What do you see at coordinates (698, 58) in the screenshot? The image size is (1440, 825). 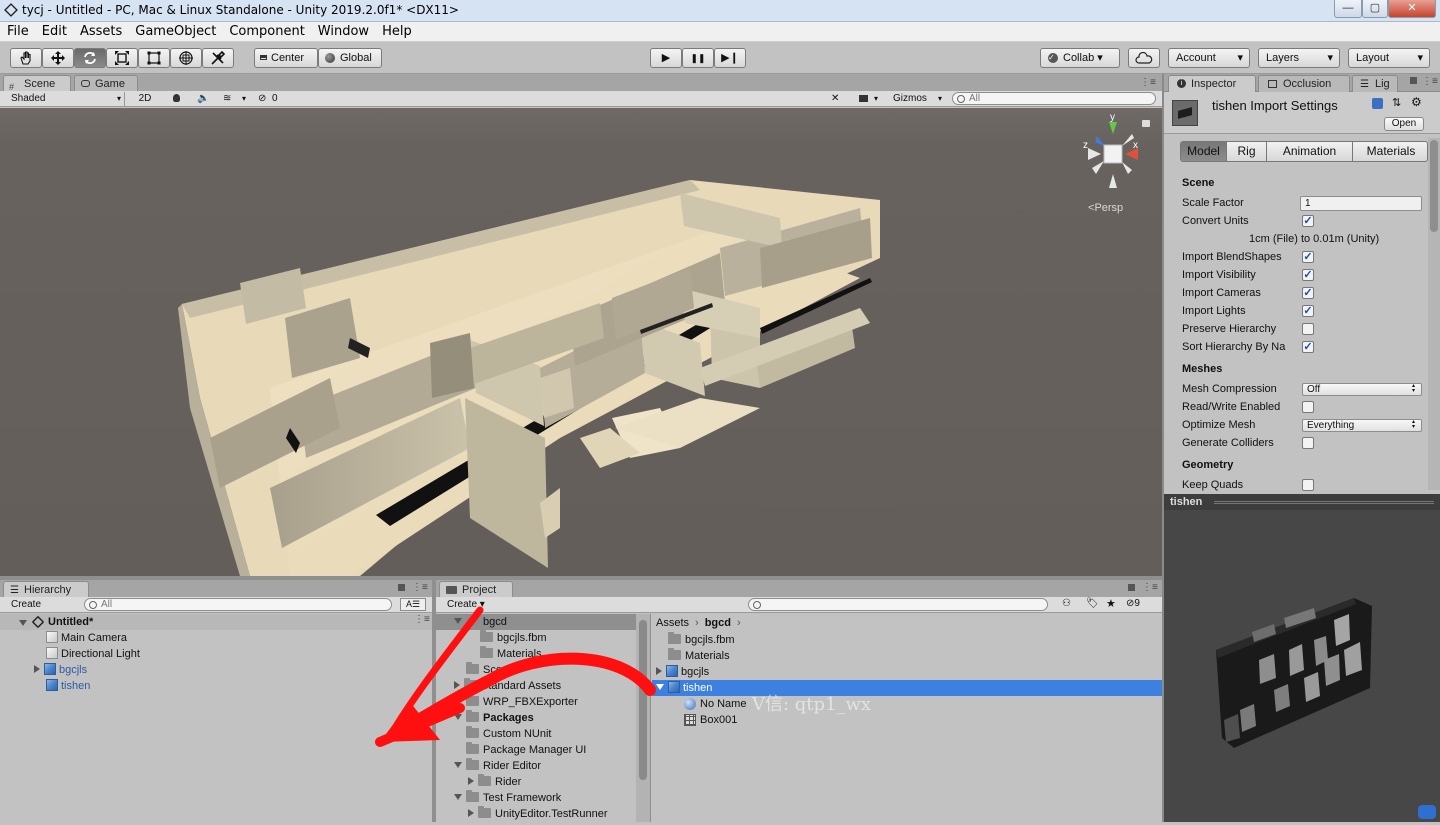 I see `pause-button: ❚❚` at bounding box center [698, 58].